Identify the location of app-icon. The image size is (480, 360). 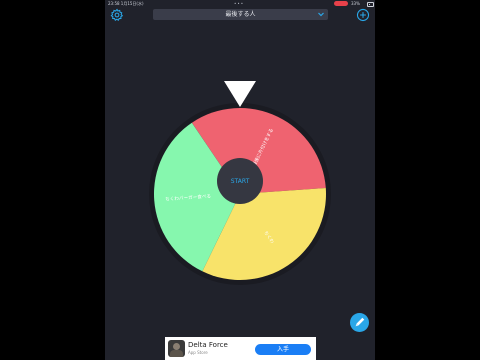
(176, 348).